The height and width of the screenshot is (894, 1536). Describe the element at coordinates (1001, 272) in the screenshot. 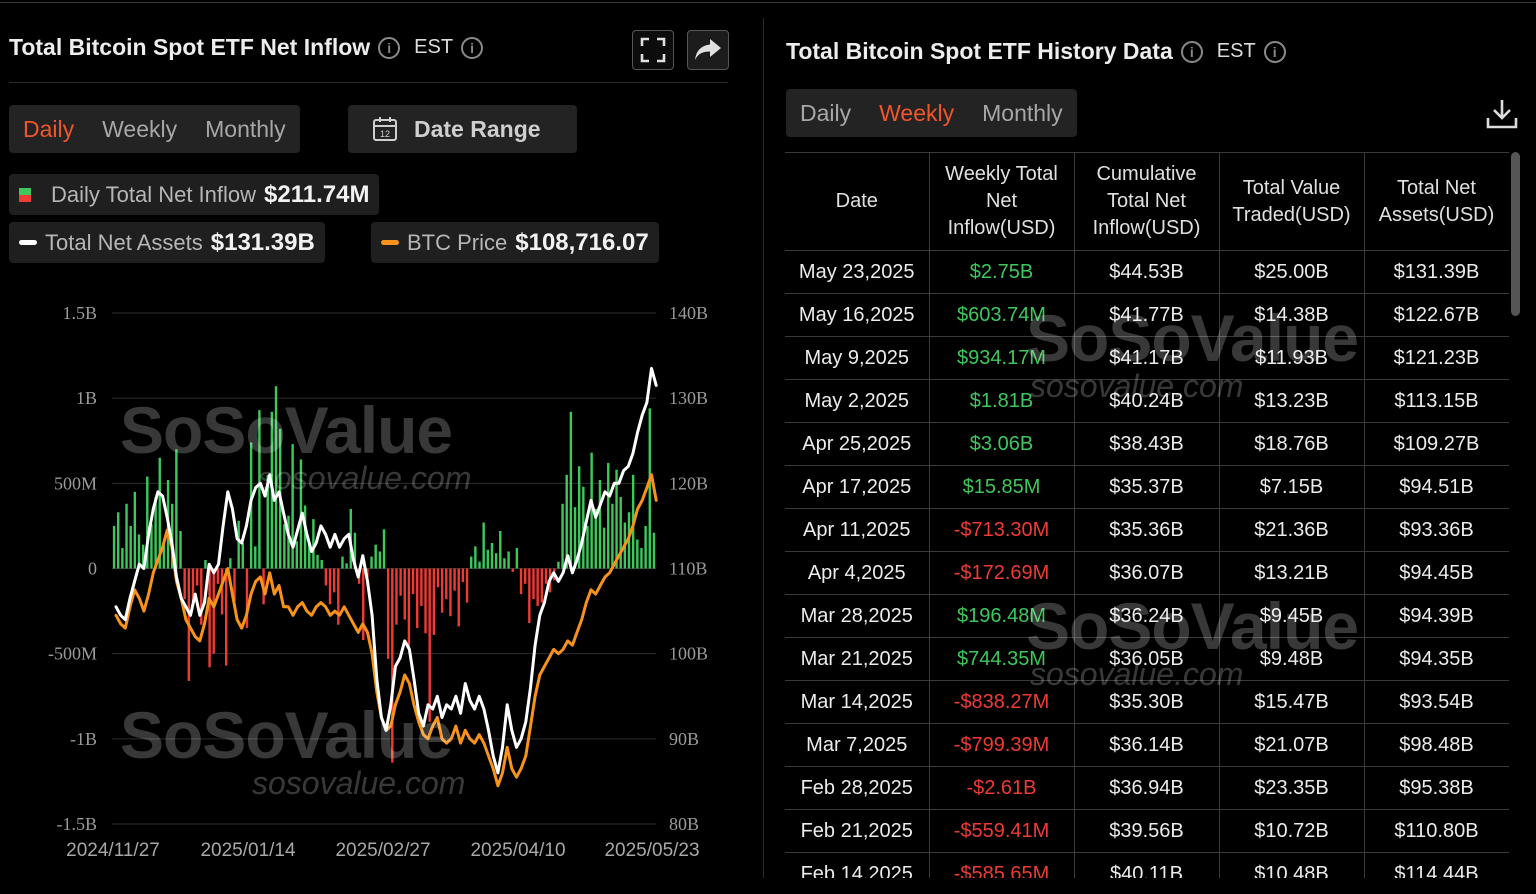

I see `value-cell: $2.75B` at that location.